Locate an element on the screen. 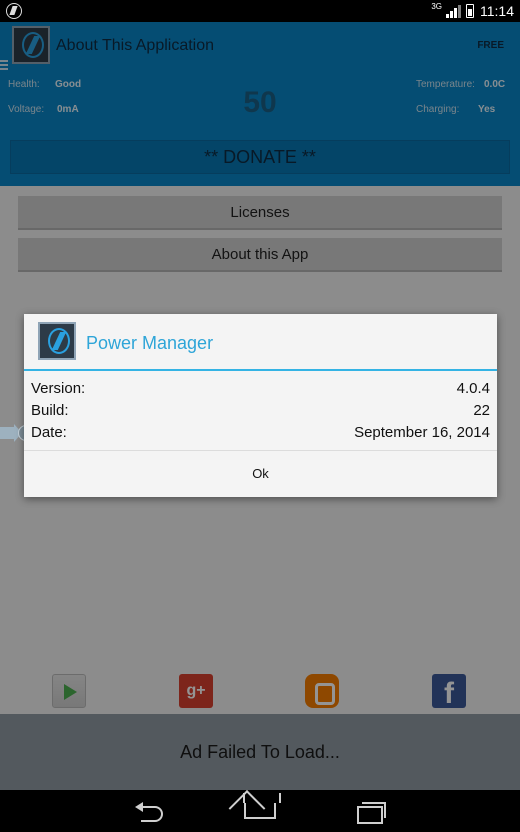 The width and height of the screenshot is (520, 832). version-value: 4.0.4 is located at coordinates (473, 388).